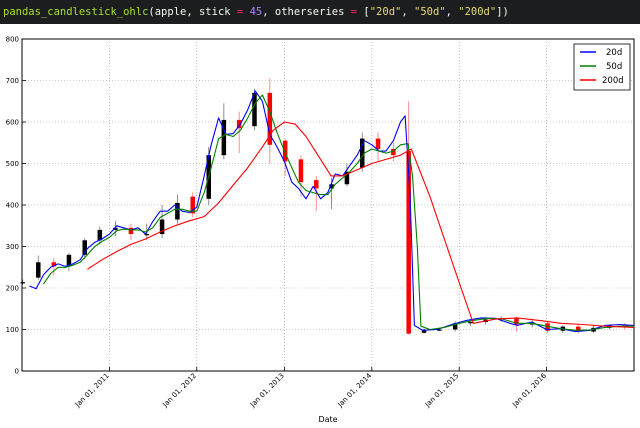  I want to click on y-tick-label: 100, so click(12, 330).